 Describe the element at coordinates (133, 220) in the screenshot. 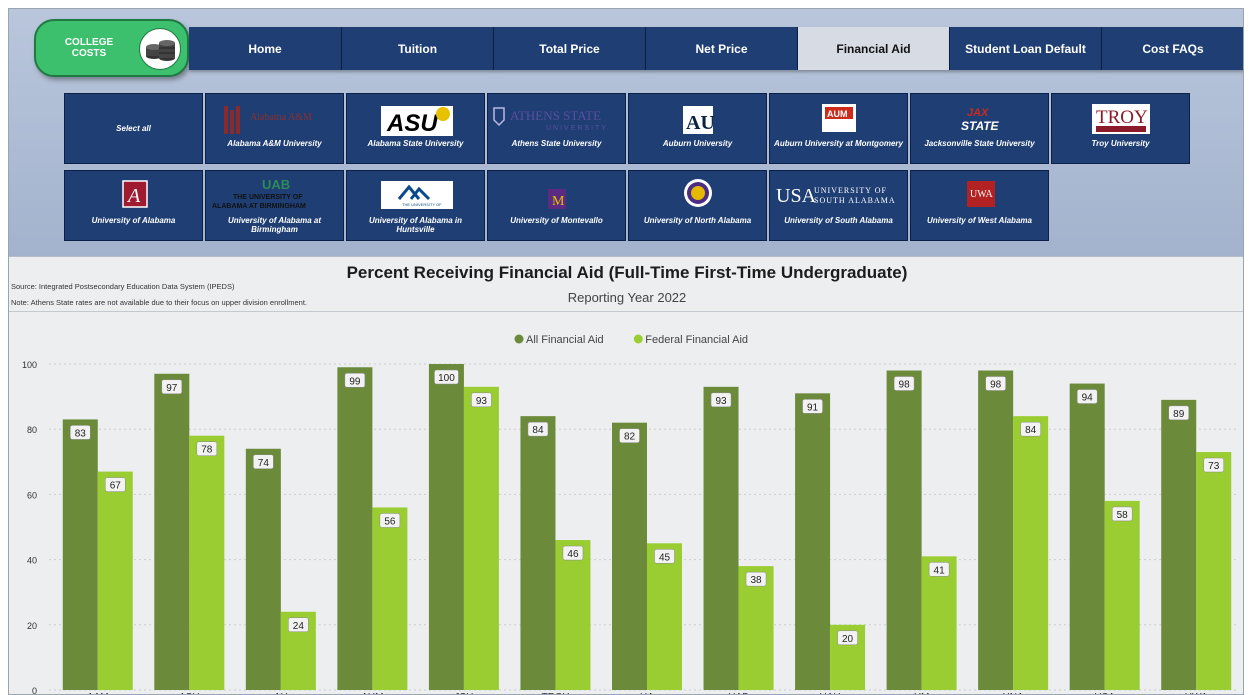

I see `tile-label: University of Alabama` at that location.